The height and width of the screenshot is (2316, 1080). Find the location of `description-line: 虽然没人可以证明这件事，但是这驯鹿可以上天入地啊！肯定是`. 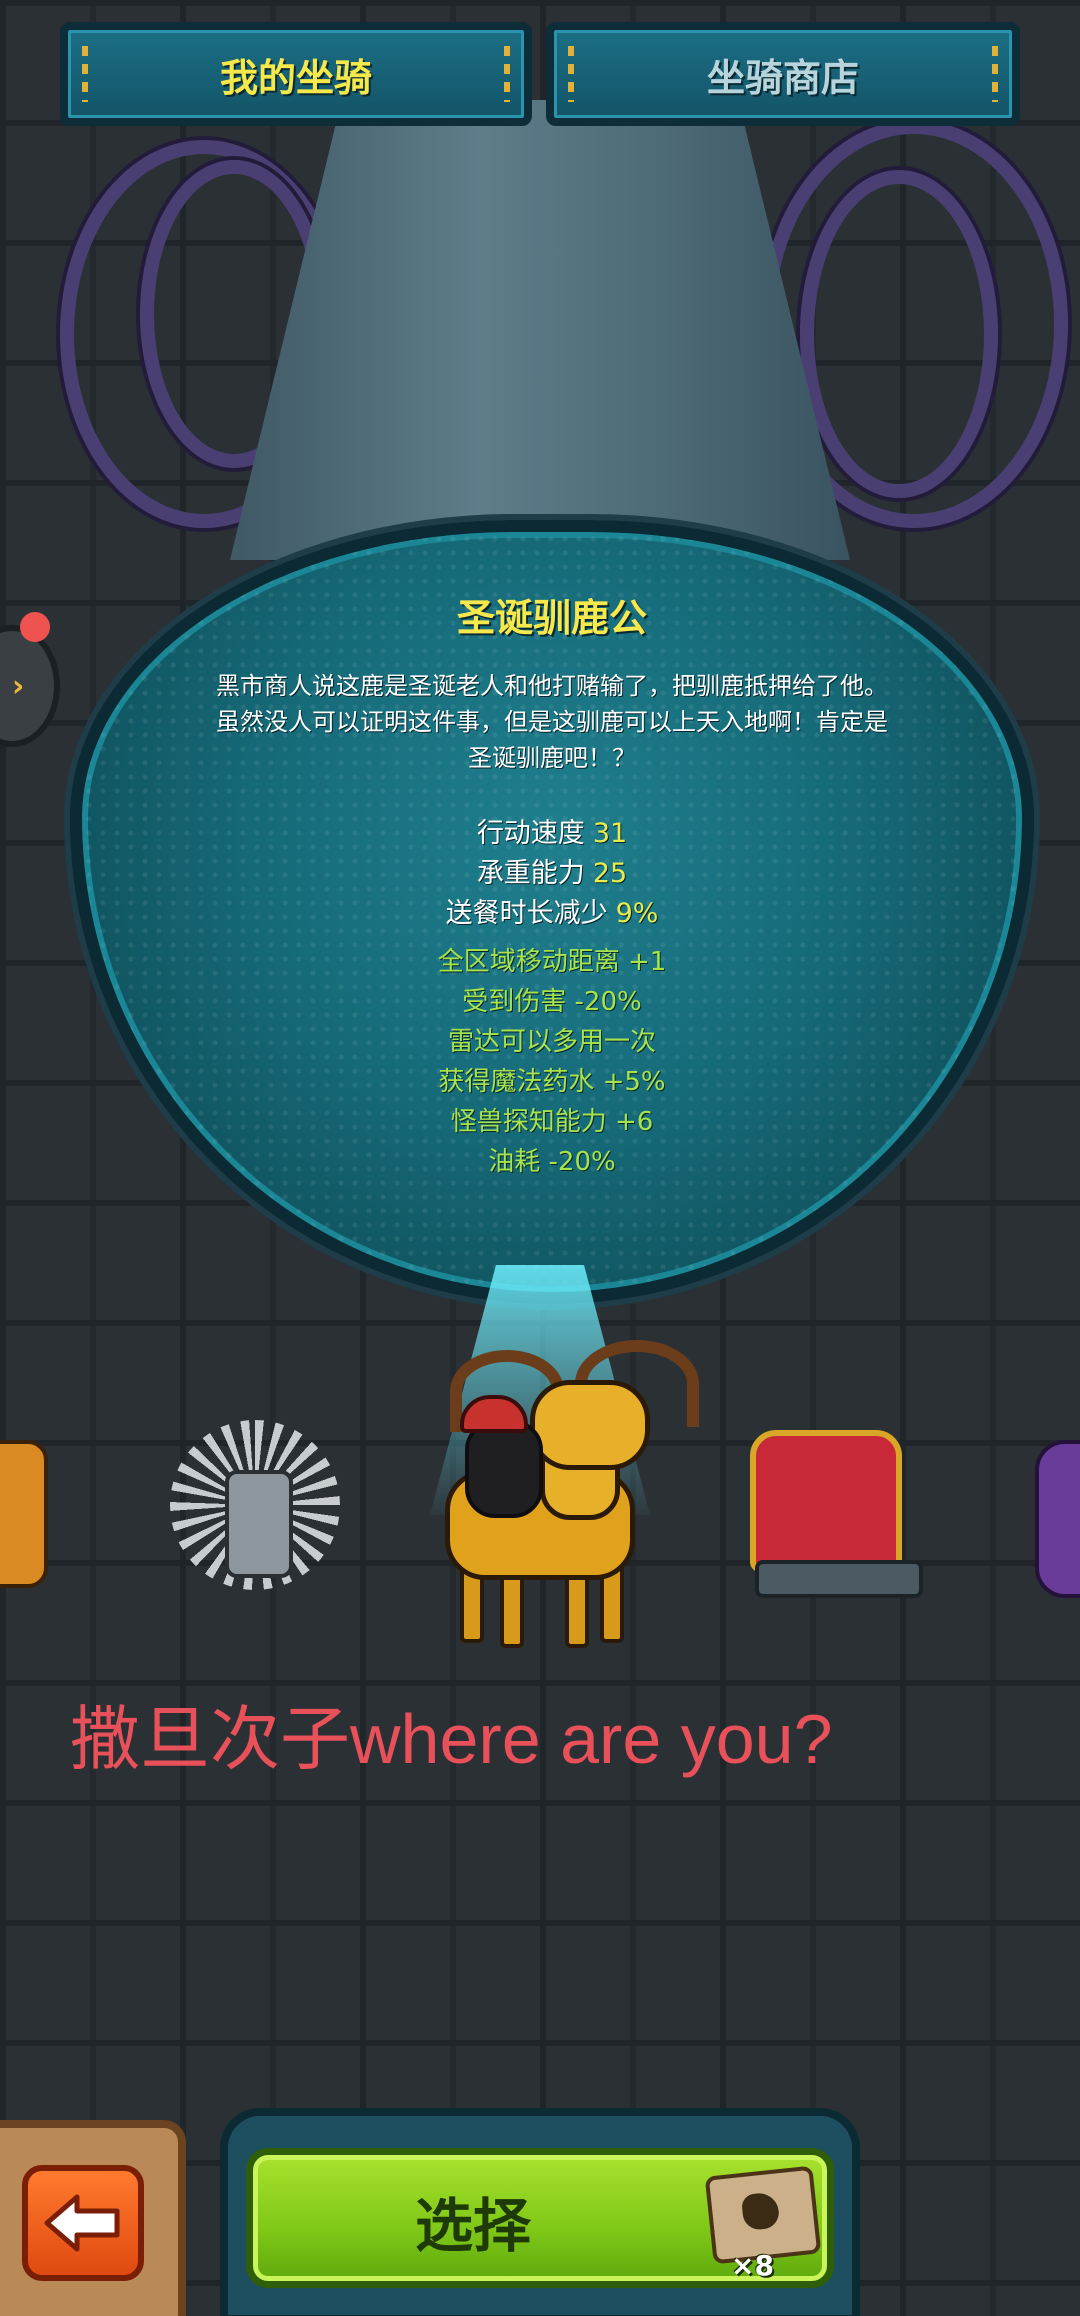

description-line: 虽然没人可以证明这件事，但是这驯鹿可以上天入地啊！肯定是 is located at coordinates (552, 722).